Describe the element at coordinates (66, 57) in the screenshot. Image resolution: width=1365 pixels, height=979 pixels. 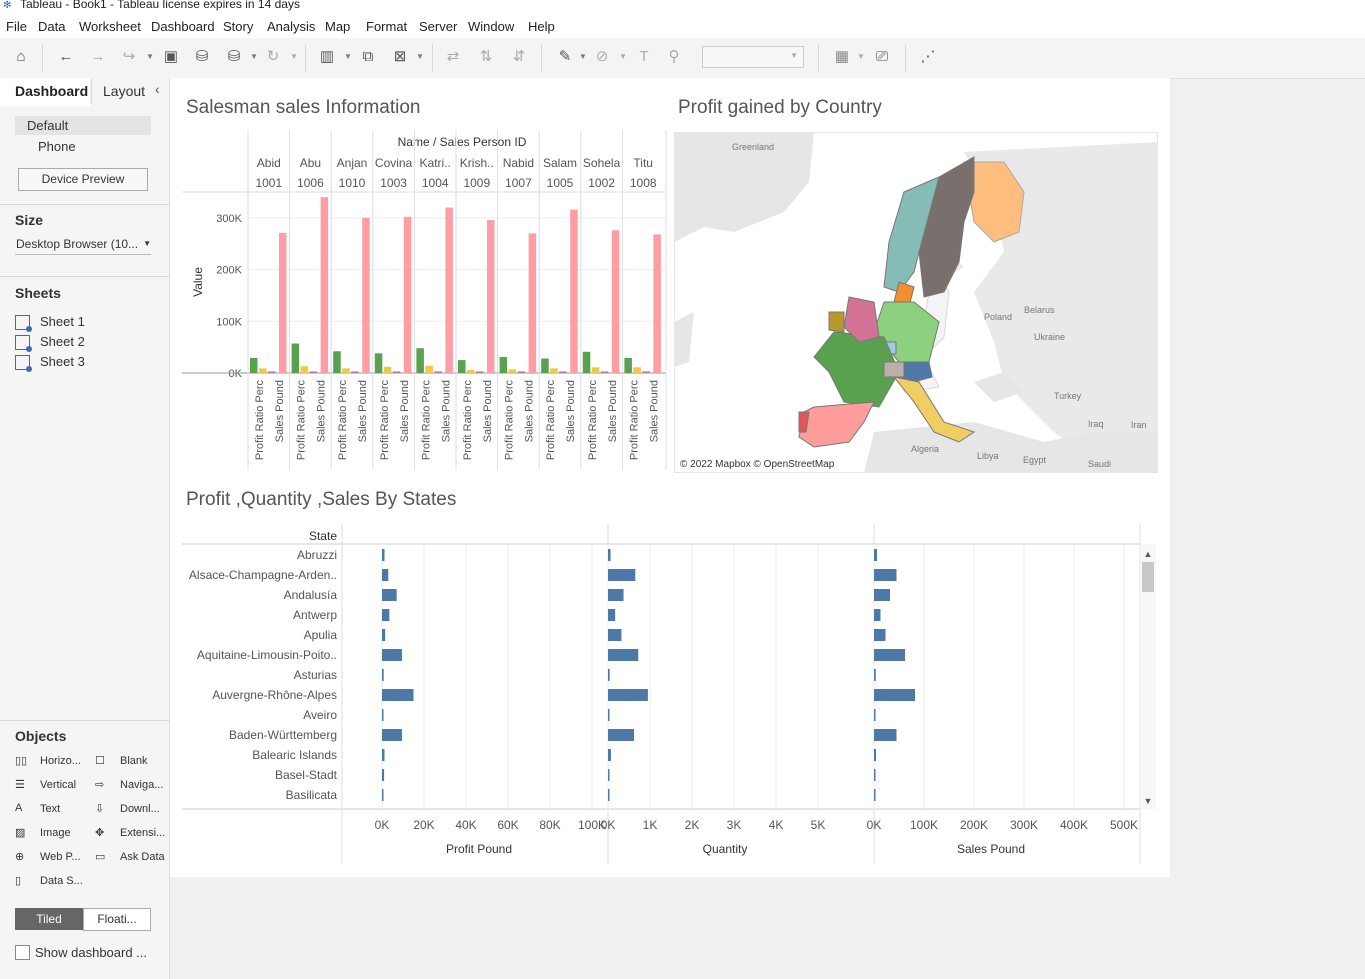
I see `undo-icon: ←` at that location.